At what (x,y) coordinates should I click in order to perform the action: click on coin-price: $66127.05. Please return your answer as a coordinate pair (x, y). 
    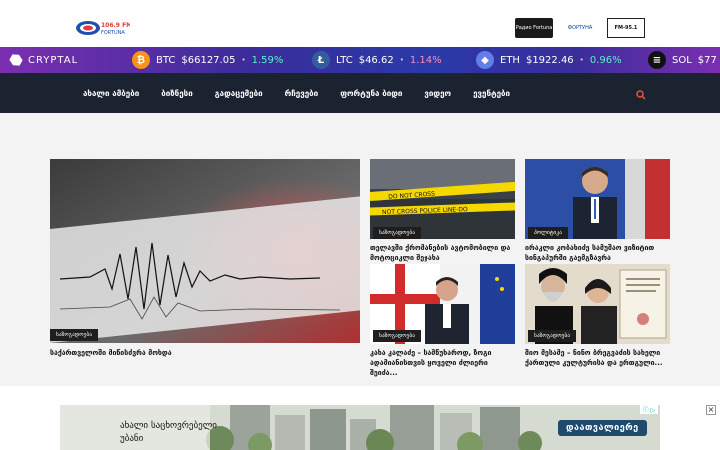
    Looking at the image, I should click on (208, 60).